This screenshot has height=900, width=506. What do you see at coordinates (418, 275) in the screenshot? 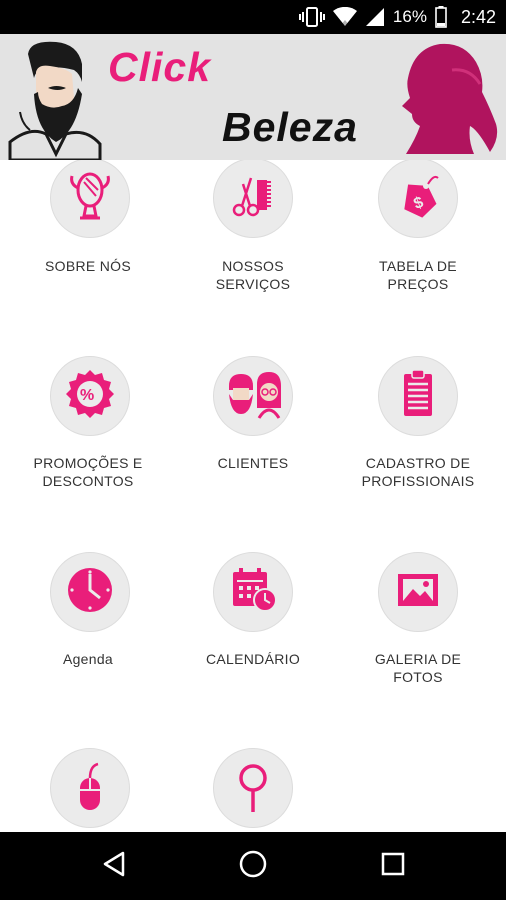
I see `menu-label: TABELA DE PREÇOS` at bounding box center [418, 275].